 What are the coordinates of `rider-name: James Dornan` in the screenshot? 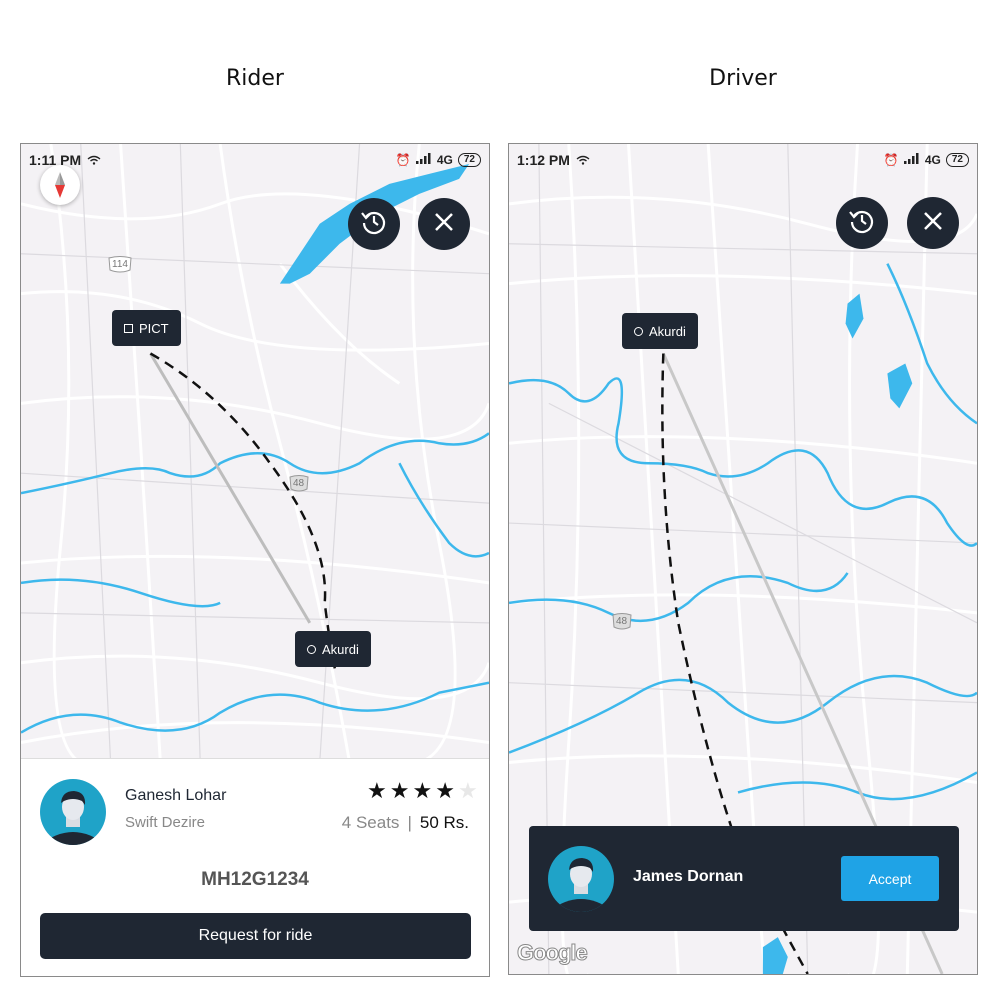 It's located at (688, 876).